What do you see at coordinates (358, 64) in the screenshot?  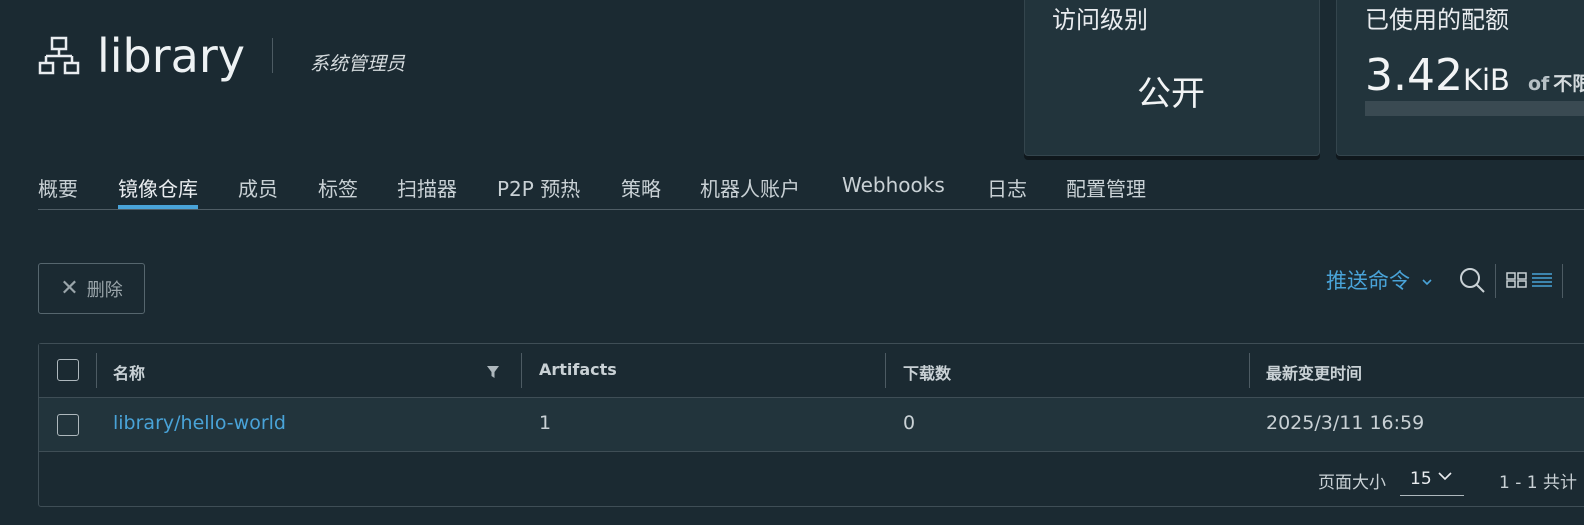 I see `user-role: 系统管理员` at bounding box center [358, 64].